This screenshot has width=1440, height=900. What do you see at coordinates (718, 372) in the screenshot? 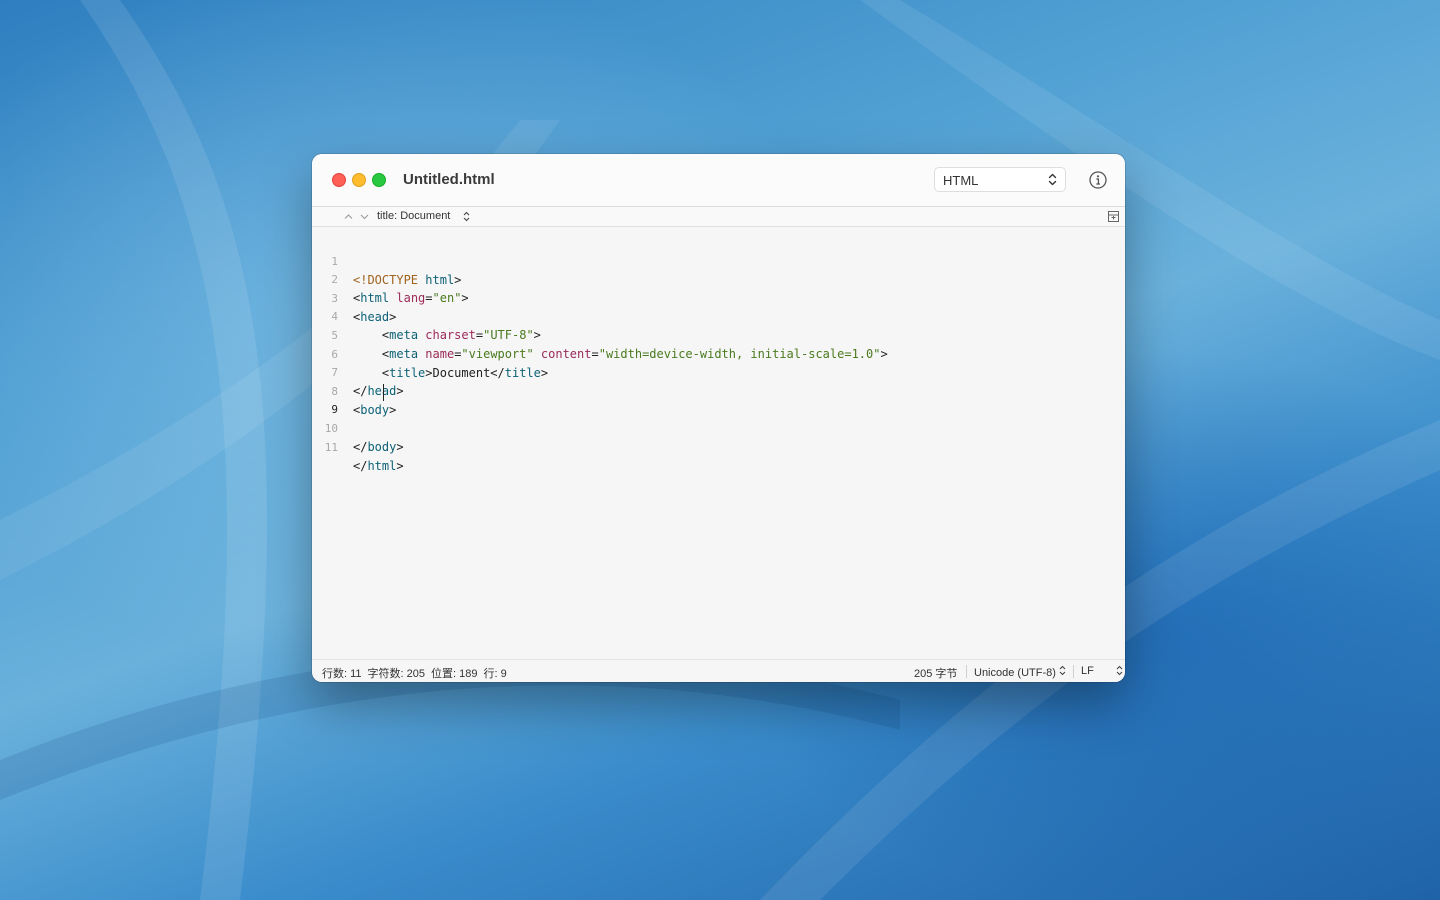
I see `code-line: 7 </head>` at bounding box center [718, 372].